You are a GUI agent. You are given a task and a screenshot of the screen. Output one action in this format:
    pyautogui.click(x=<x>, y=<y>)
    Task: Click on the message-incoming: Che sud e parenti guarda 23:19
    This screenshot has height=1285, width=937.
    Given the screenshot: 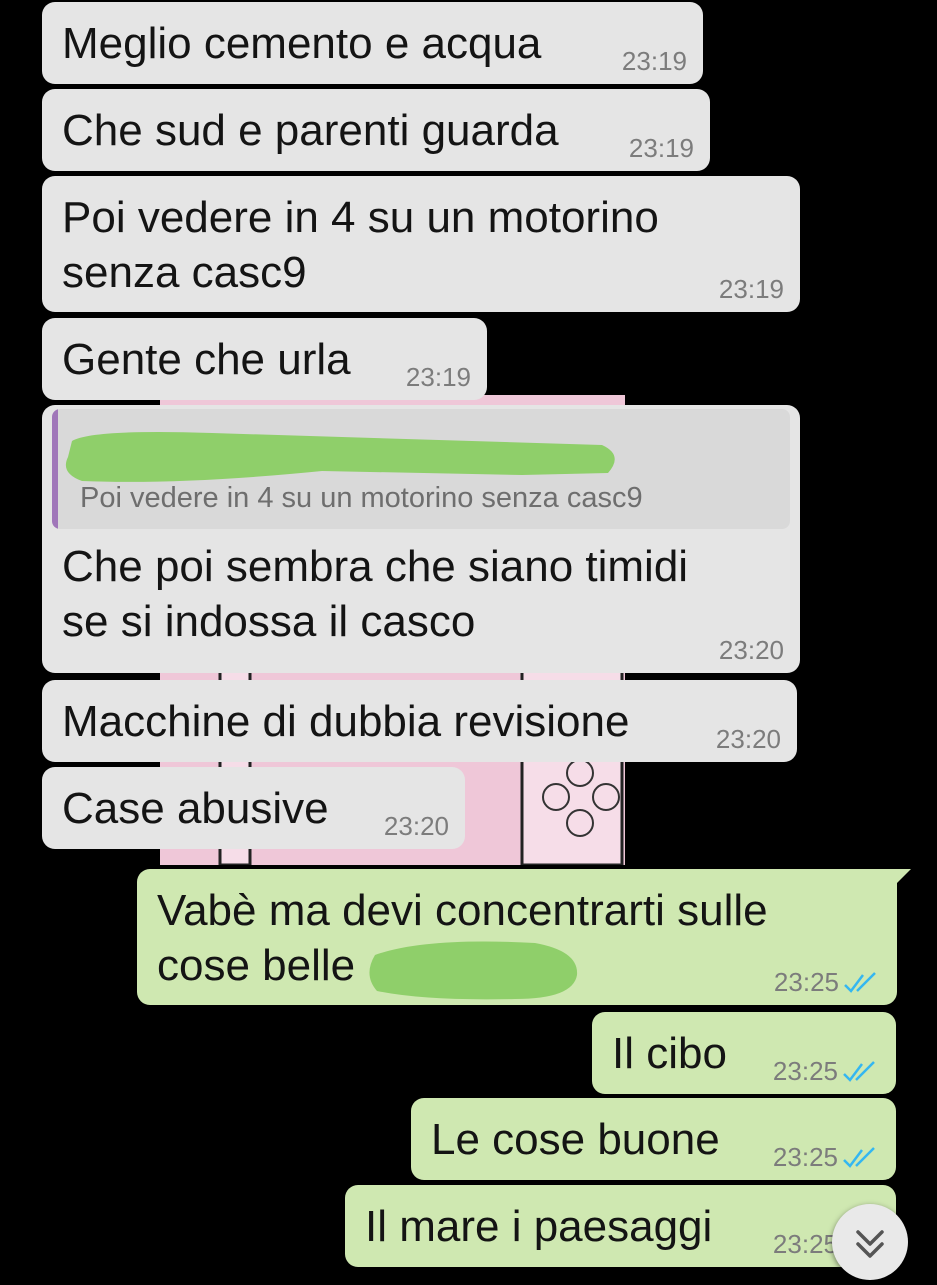 What is the action you would take?
    pyautogui.click(x=376, y=130)
    